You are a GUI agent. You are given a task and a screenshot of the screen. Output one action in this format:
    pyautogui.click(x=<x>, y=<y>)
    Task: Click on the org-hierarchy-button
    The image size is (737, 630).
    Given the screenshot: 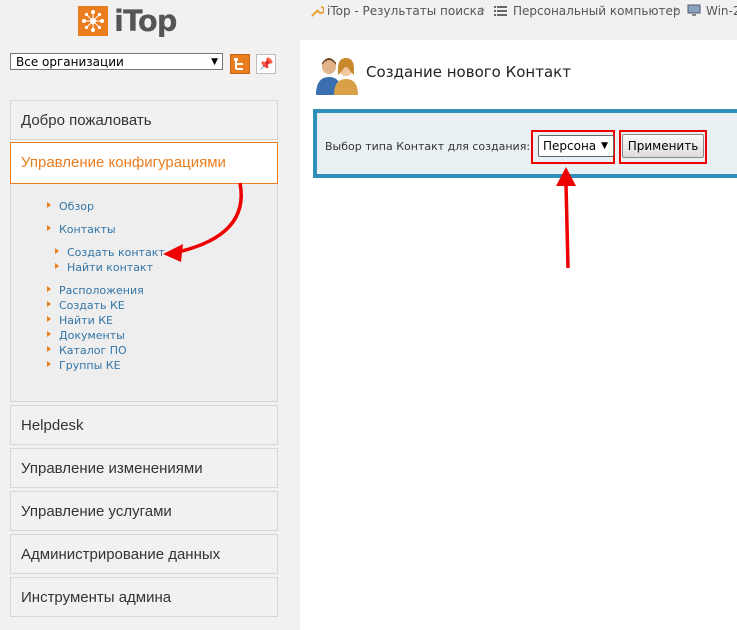 What is the action you would take?
    pyautogui.click(x=240, y=64)
    